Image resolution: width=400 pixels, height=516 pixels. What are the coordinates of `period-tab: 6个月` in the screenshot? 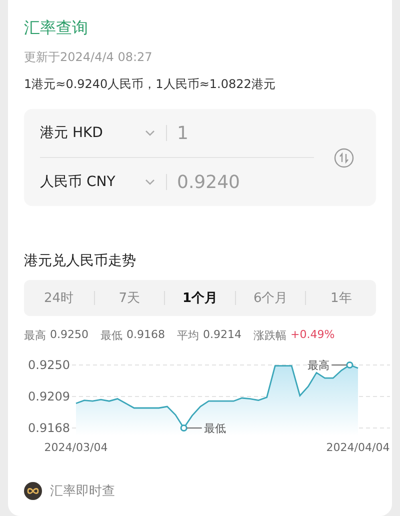 It's located at (271, 298).